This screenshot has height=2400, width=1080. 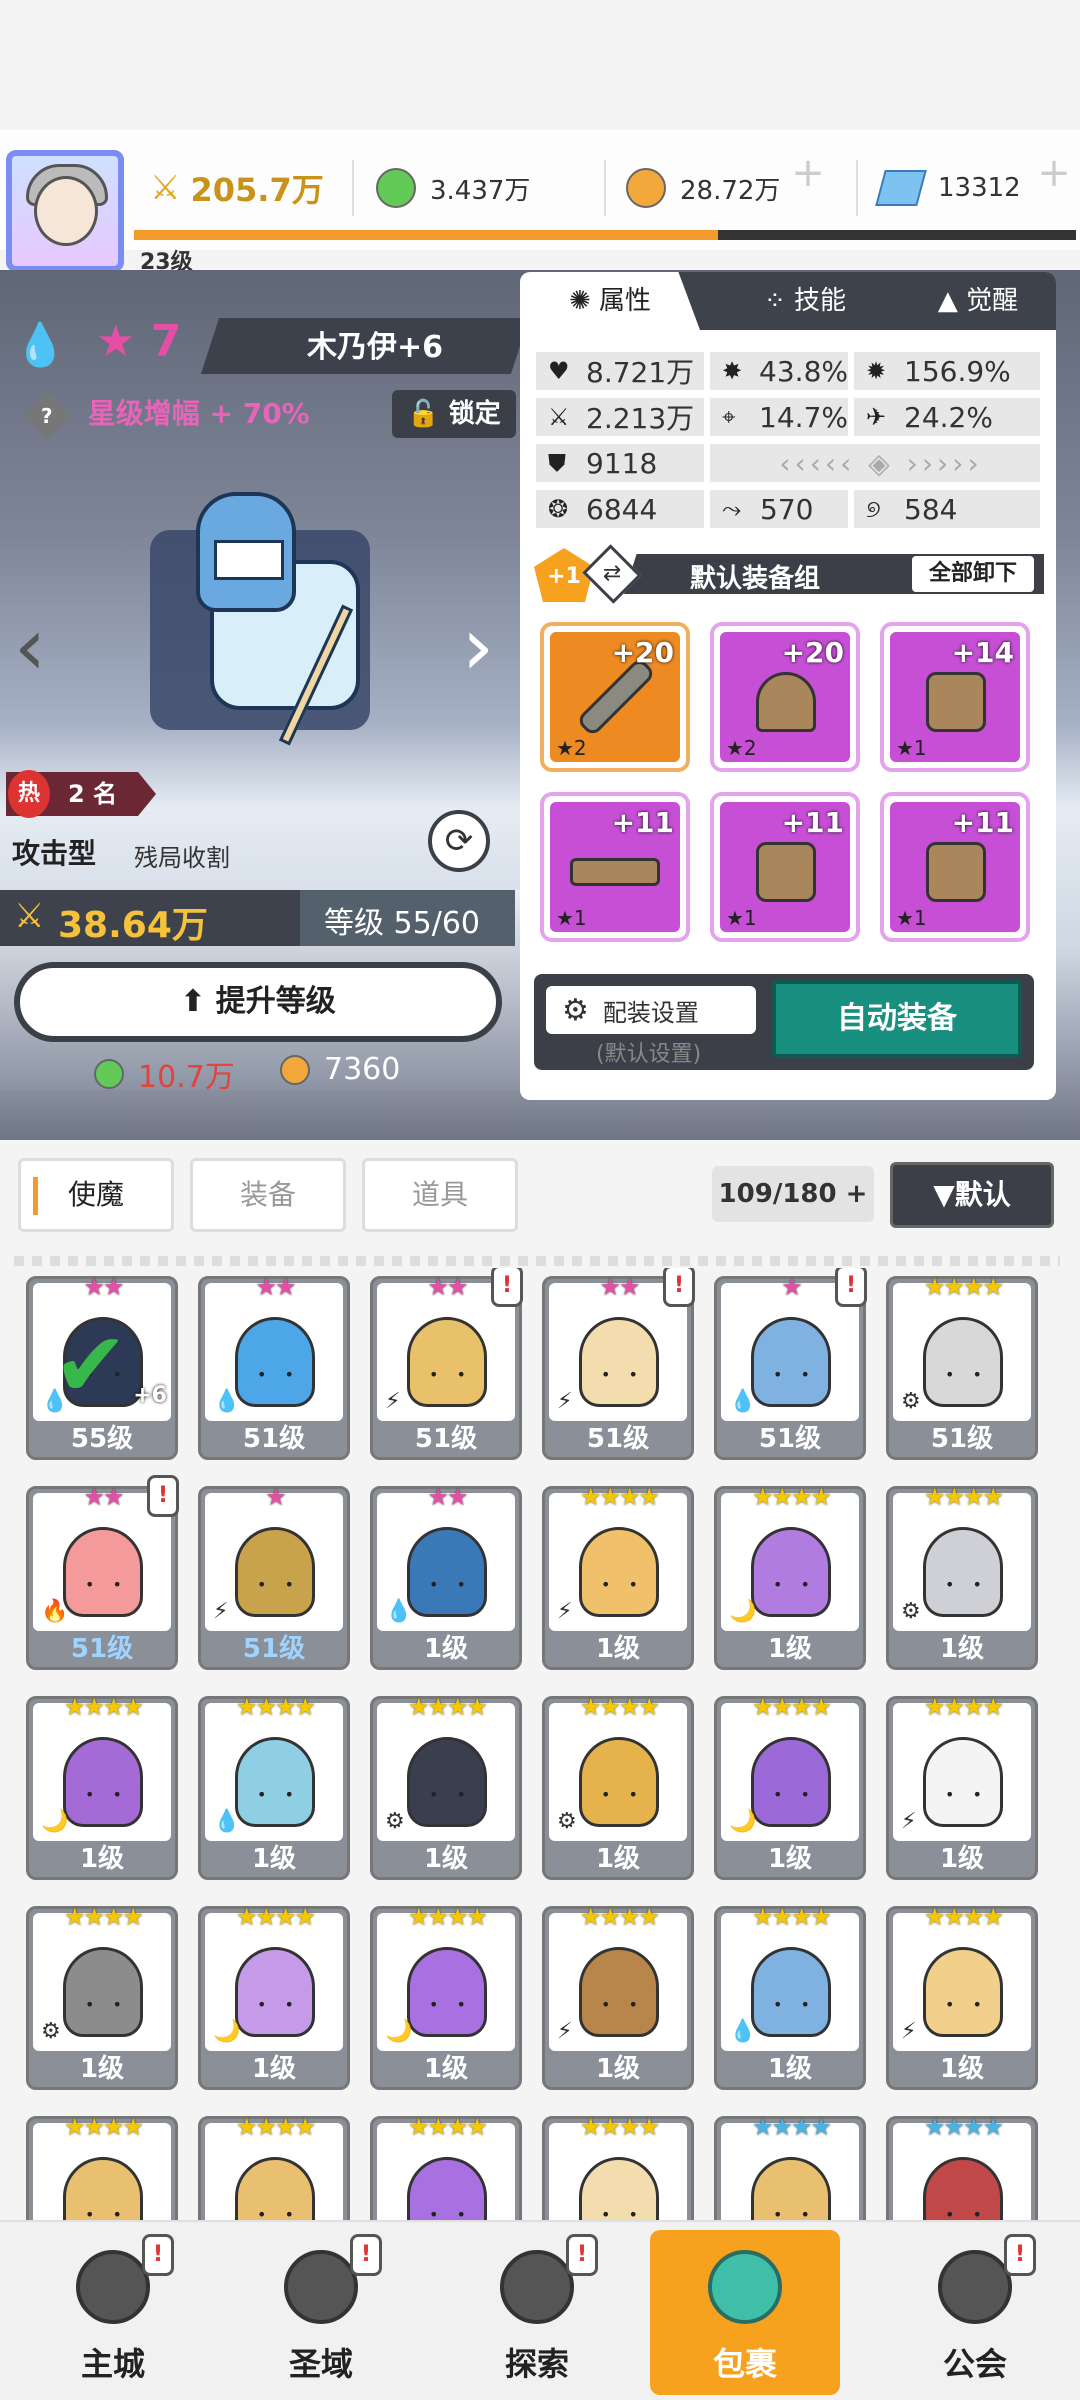 What do you see at coordinates (274, 1366) in the screenshot?
I see `familiar-card: •• 💧 ★★ 51级` at bounding box center [274, 1366].